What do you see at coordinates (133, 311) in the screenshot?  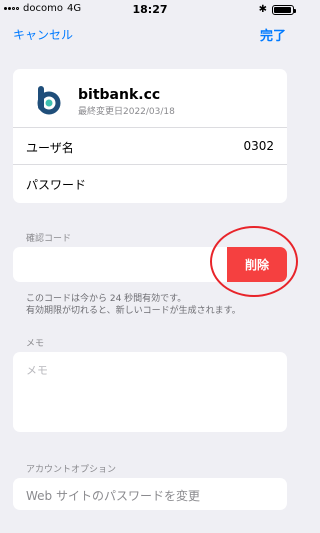 I see `code-expiry-note: 有効期限が切れると、新しいコードが生成されます。` at bounding box center [133, 311].